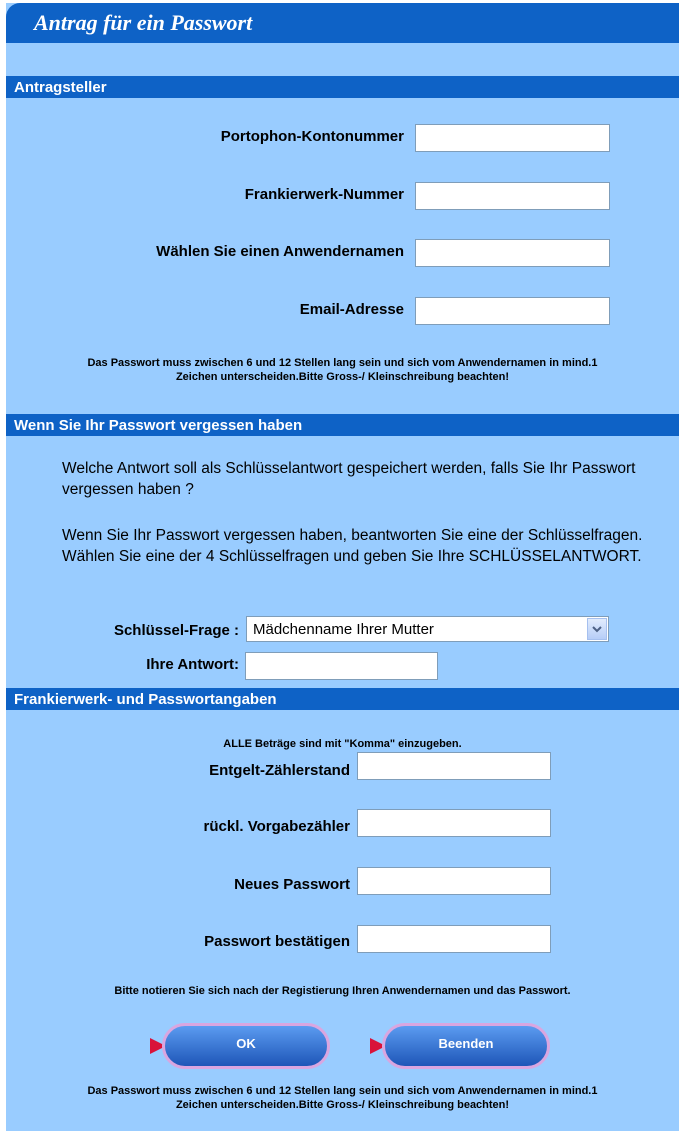 The width and height of the screenshot is (679, 1131). What do you see at coordinates (342, 699) in the screenshot?
I see `section-header-meter: Frankierwerk- und Passwortangaben` at bounding box center [342, 699].